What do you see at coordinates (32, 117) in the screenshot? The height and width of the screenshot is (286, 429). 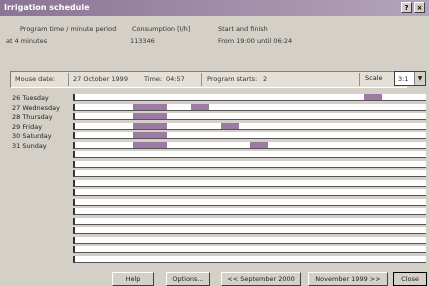 I see `day-label: 28 Thursday` at bounding box center [32, 117].